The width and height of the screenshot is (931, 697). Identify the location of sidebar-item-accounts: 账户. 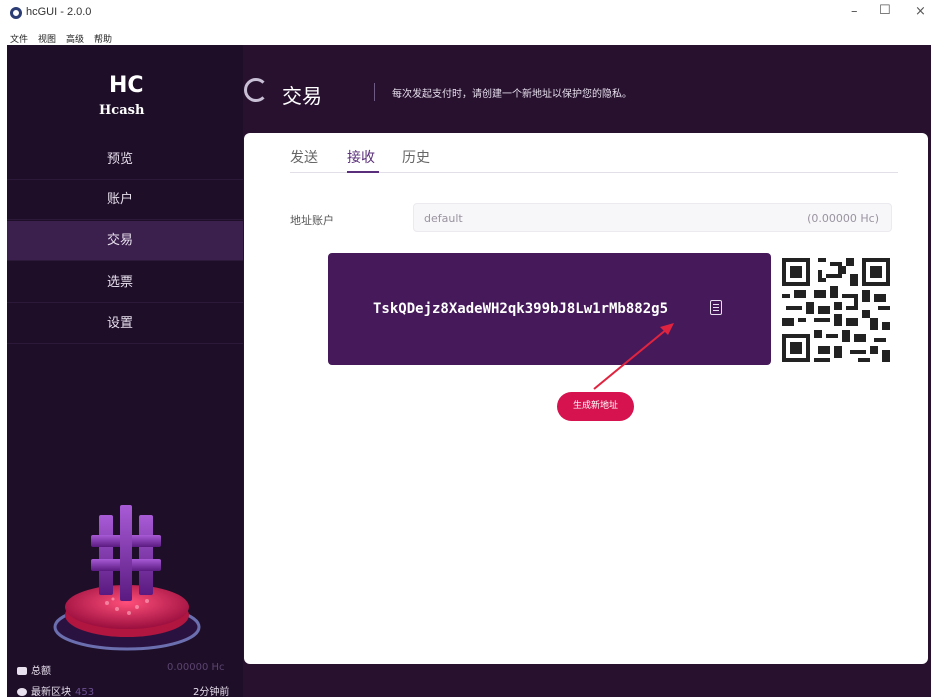
(125, 200).